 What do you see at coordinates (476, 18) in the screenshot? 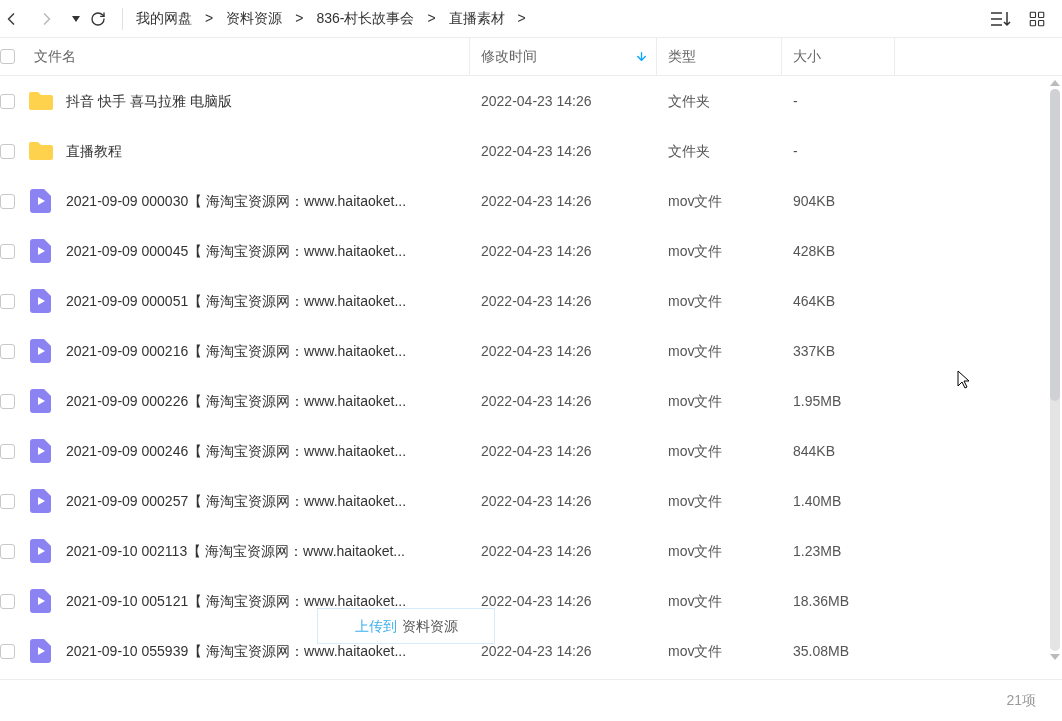
I see `breadcrumb-item: 直播素材` at bounding box center [476, 18].